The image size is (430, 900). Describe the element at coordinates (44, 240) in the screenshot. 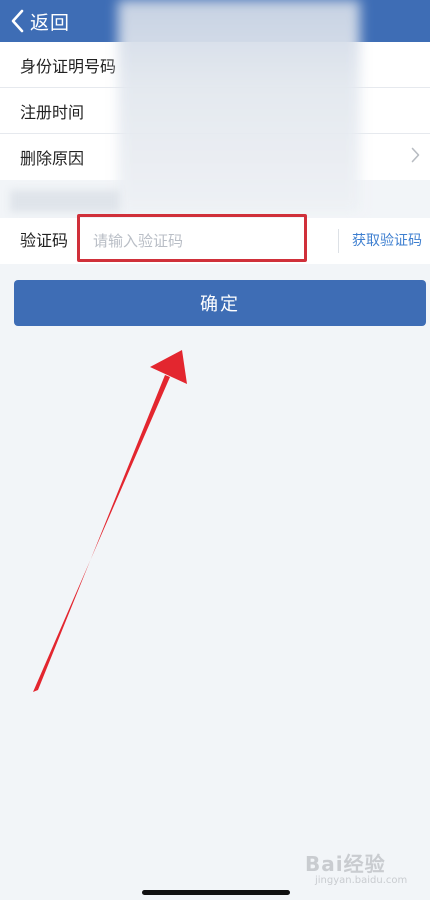

I see `verification-label: 验证码` at that location.